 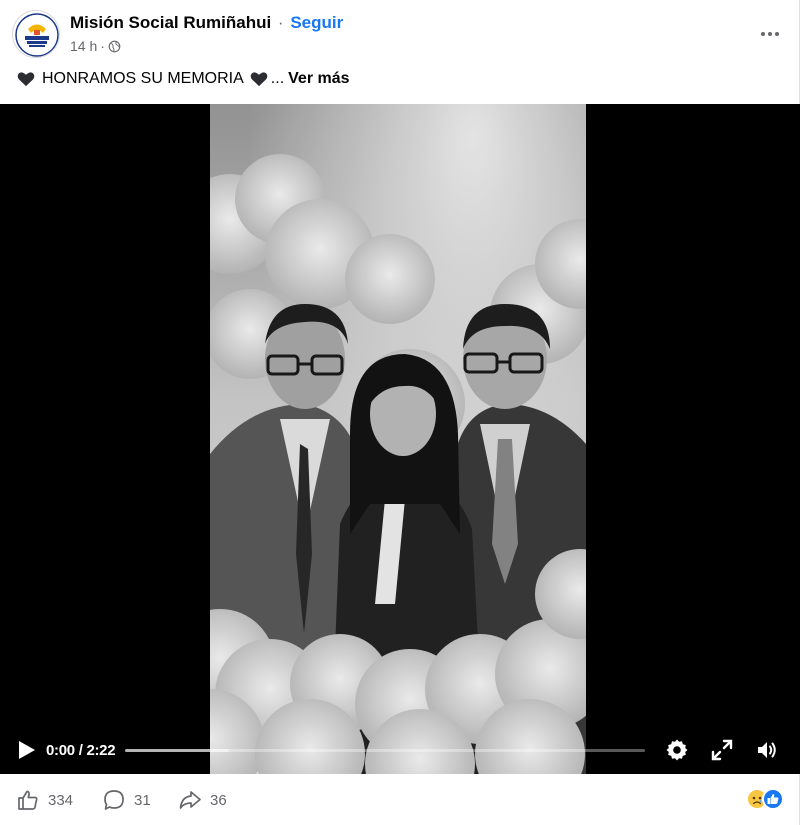 I want to click on post-meta: 14 h ·, so click(x=95, y=46).